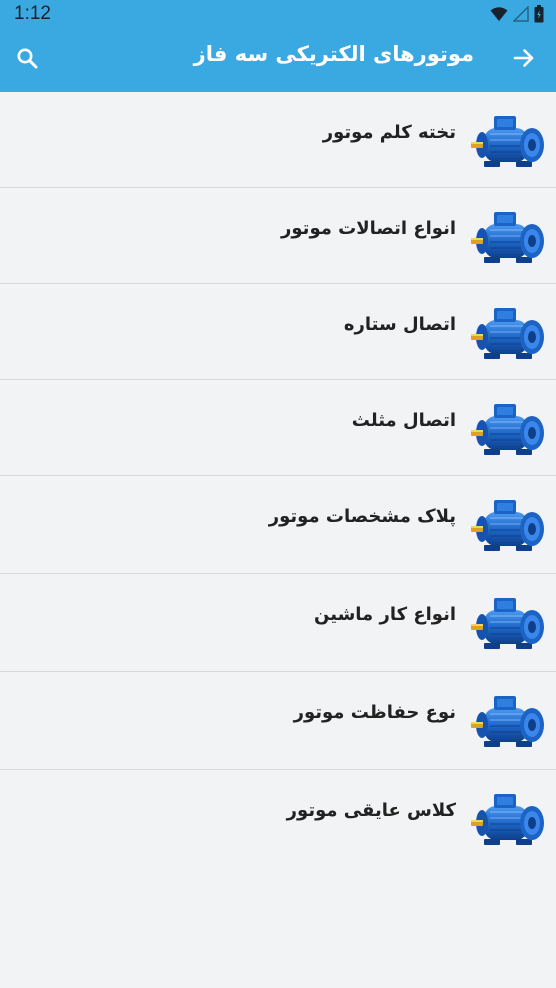 Image resolution: width=556 pixels, height=988 pixels. I want to click on list-item-label: تخته کلم موتور, so click(389, 132).